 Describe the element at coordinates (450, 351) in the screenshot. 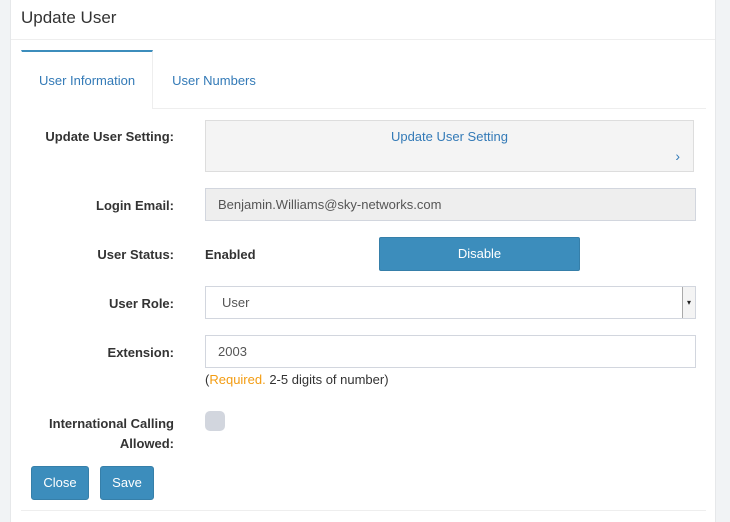

I see `extension-input: 2003` at that location.